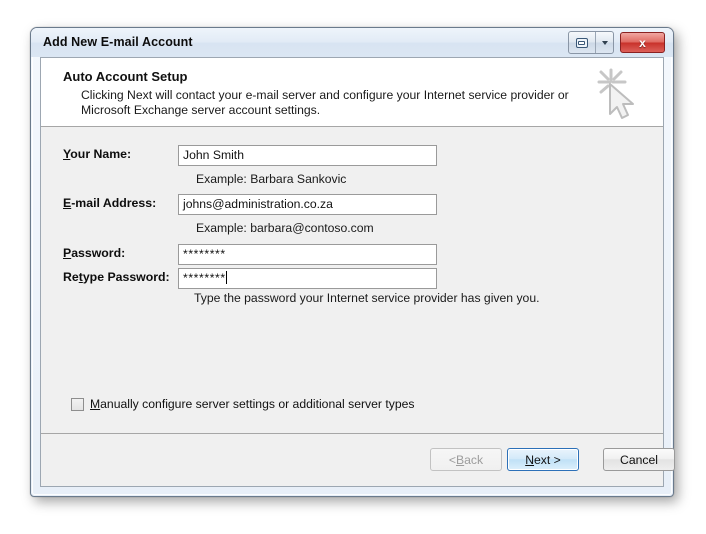  What do you see at coordinates (95, 404) in the screenshot?
I see `manual-configure-accel: M` at bounding box center [95, 404].